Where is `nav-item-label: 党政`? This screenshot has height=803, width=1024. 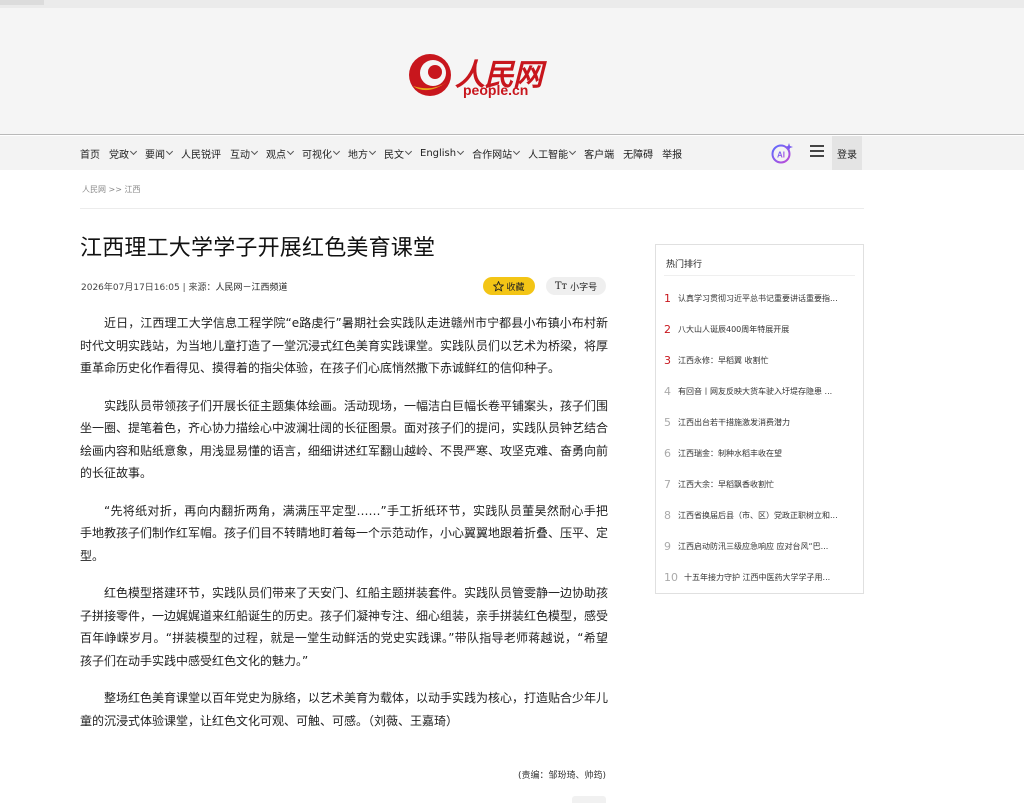
nav-item-label: 党政 is located at coordinates (119, 155).